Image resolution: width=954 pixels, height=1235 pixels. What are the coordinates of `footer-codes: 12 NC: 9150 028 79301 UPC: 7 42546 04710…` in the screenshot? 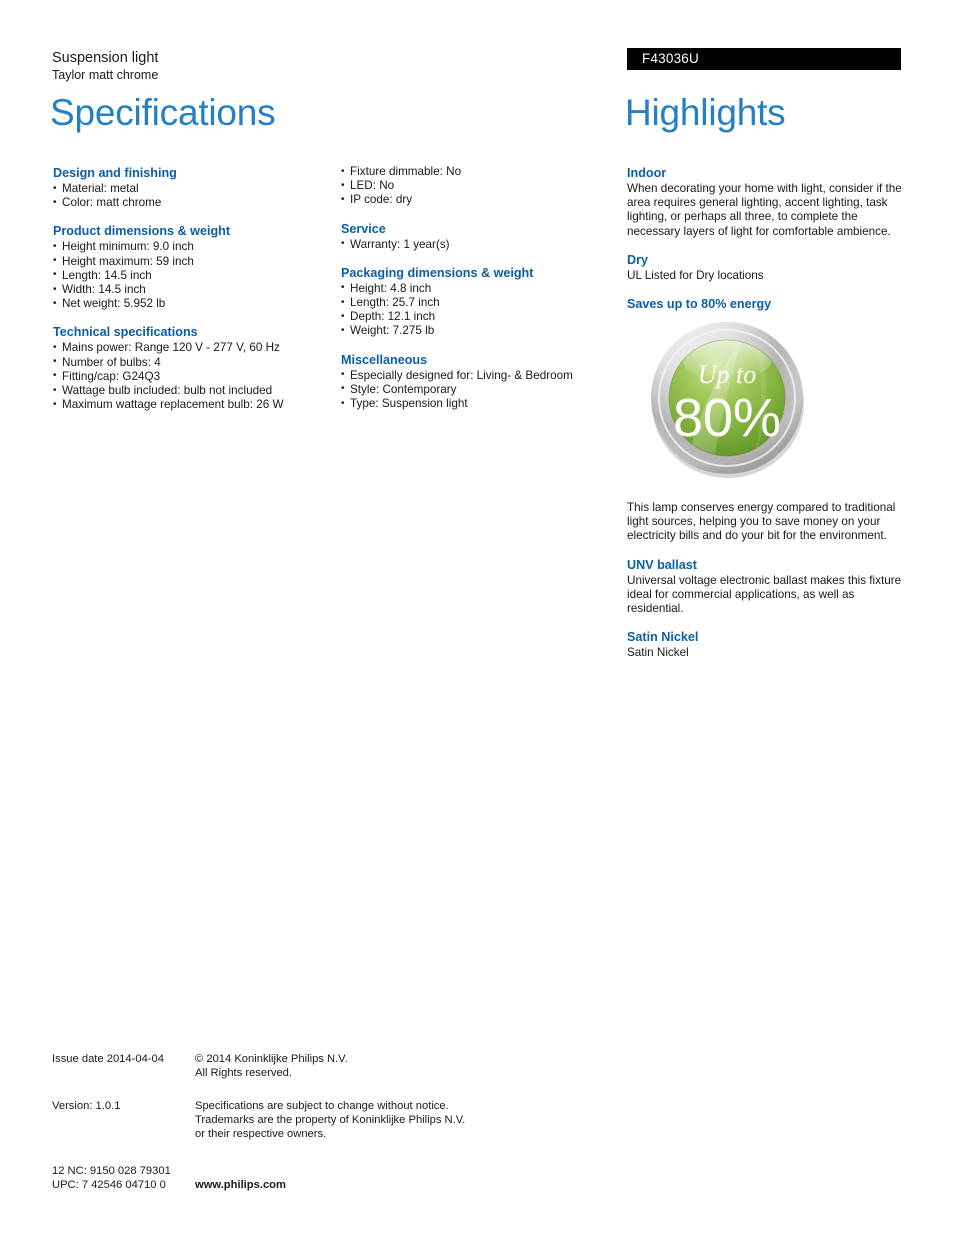 It's located at (122, 1178).